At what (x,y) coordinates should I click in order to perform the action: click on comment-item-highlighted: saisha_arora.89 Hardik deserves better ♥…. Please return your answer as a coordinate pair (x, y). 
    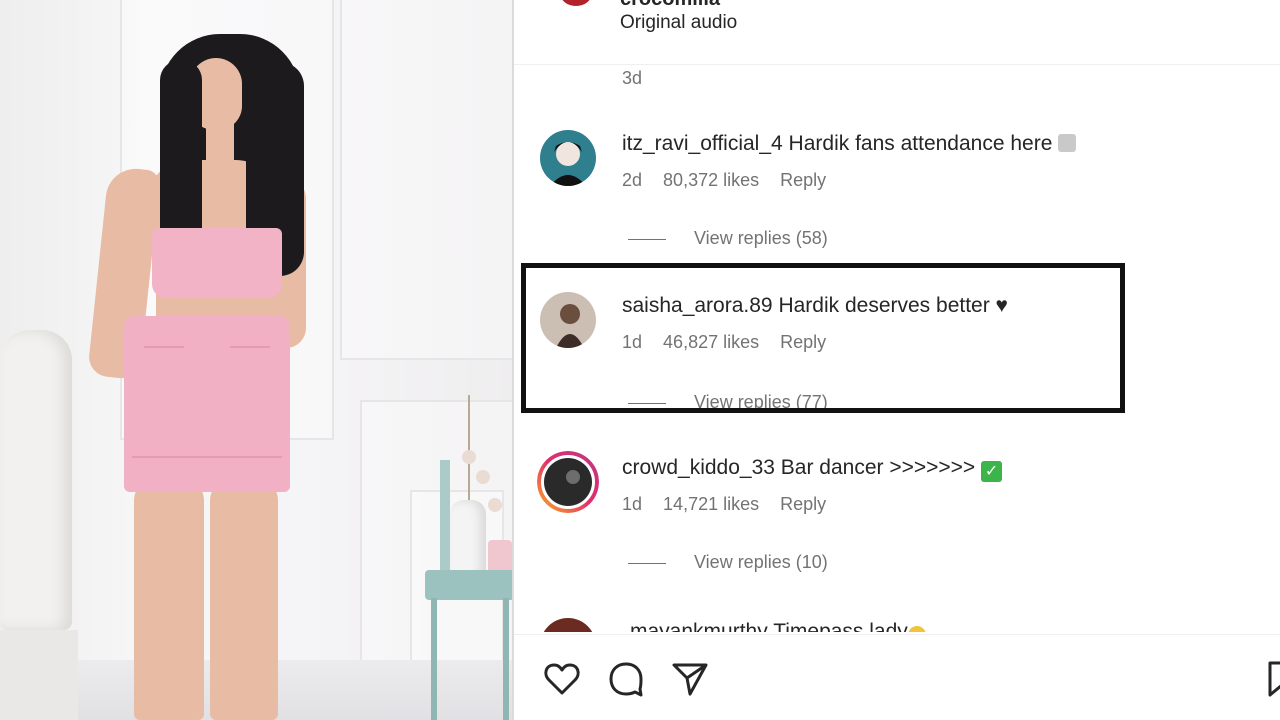
    Looking at the image, I should click on (897, 352).